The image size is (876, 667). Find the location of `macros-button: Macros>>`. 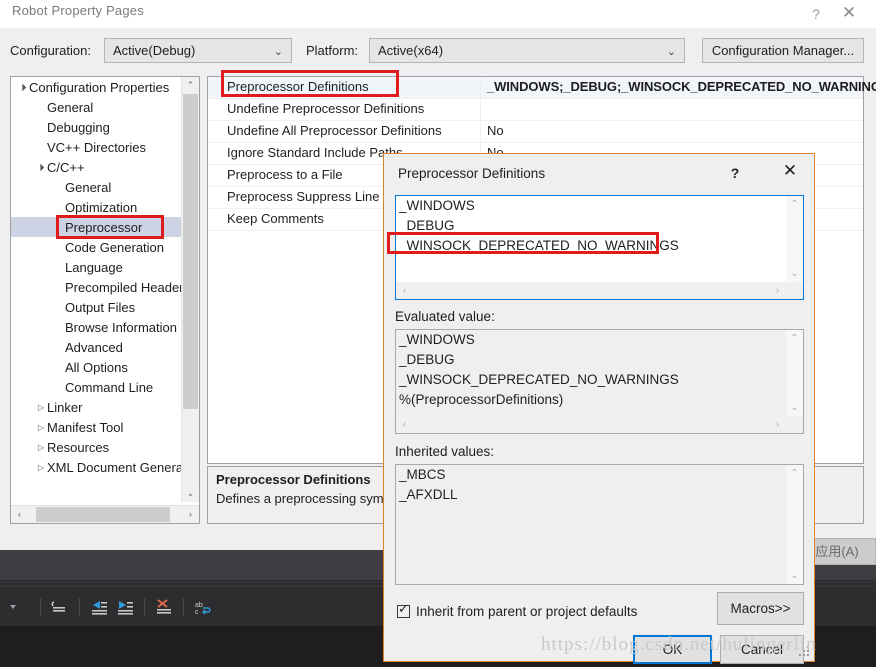

macros-button: Macros>> is located at coordinates (760, 608).